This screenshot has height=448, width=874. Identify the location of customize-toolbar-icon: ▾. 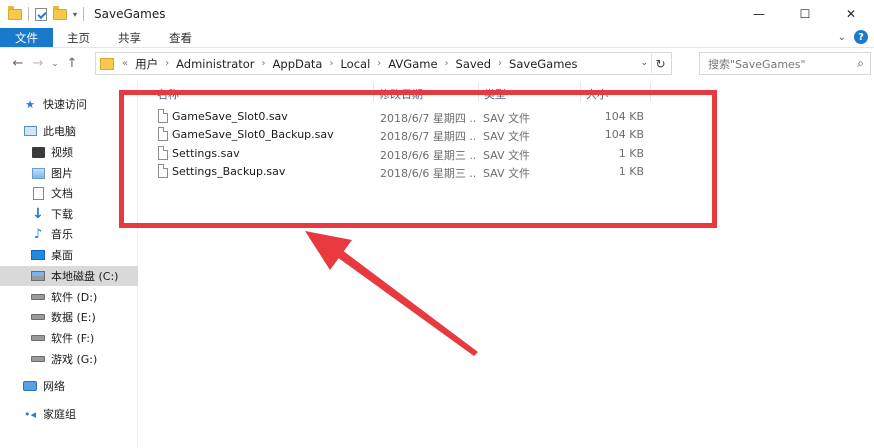
(75, 14).